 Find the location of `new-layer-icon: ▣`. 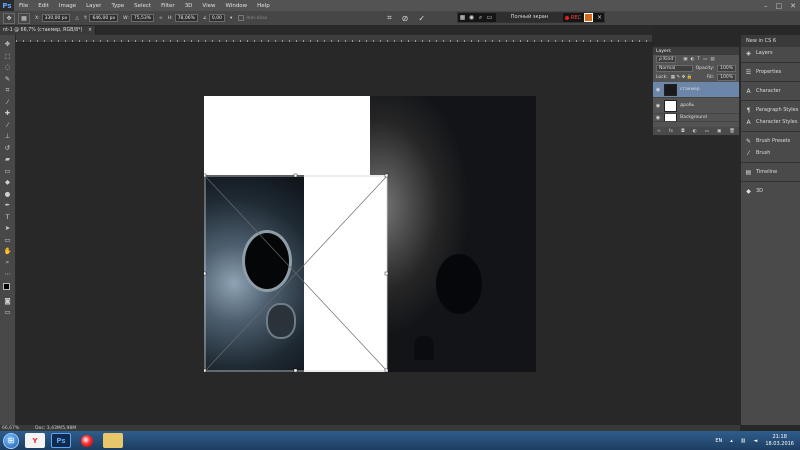

new-layer-icon: ▣ is located at coordinates (719, 131).